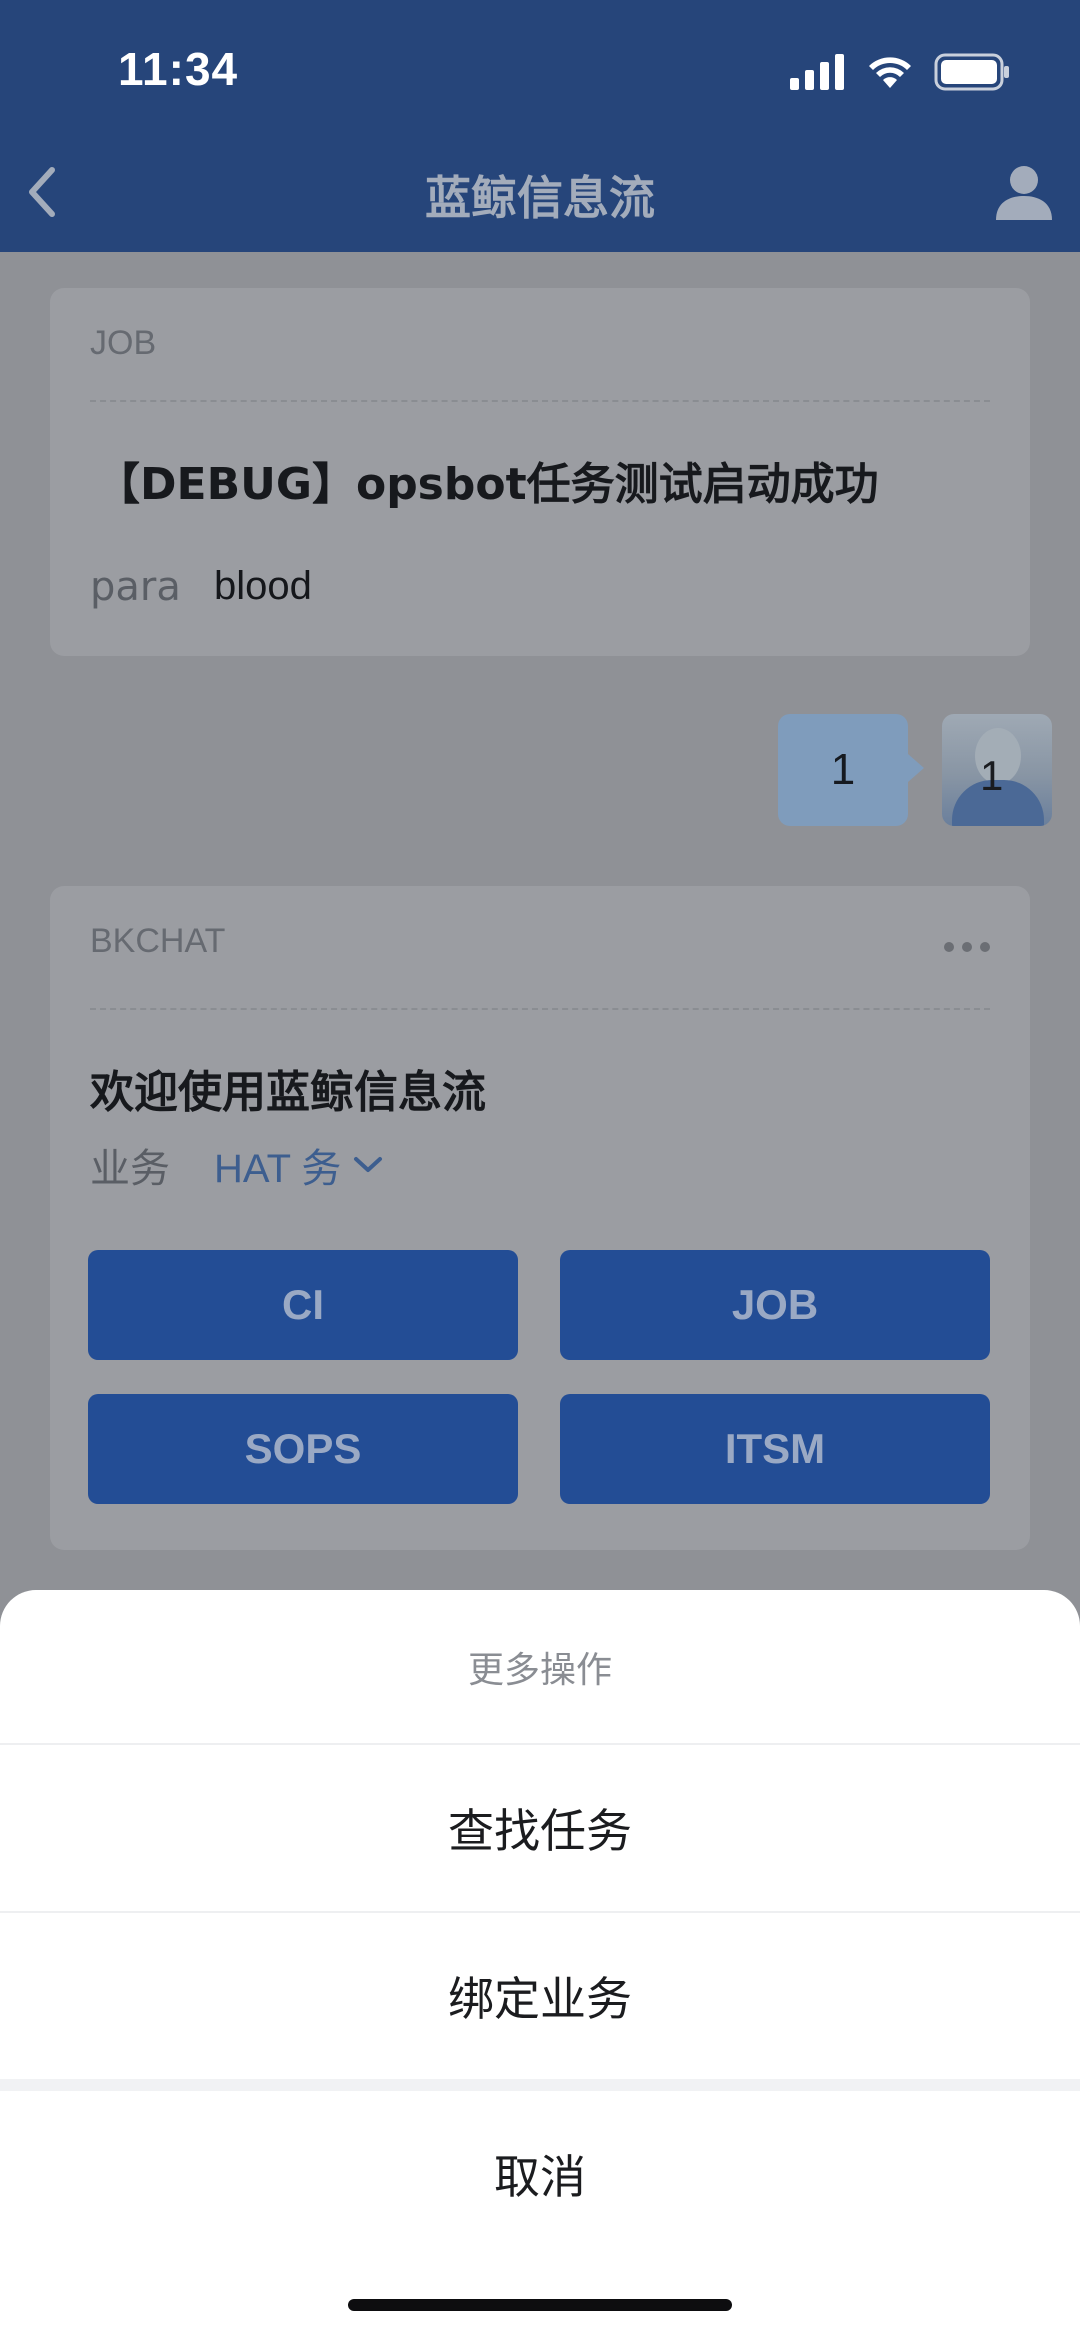 This screenshot has height=2337, width=1080. I want to click on status-time: 11:34, so click(178, 69).